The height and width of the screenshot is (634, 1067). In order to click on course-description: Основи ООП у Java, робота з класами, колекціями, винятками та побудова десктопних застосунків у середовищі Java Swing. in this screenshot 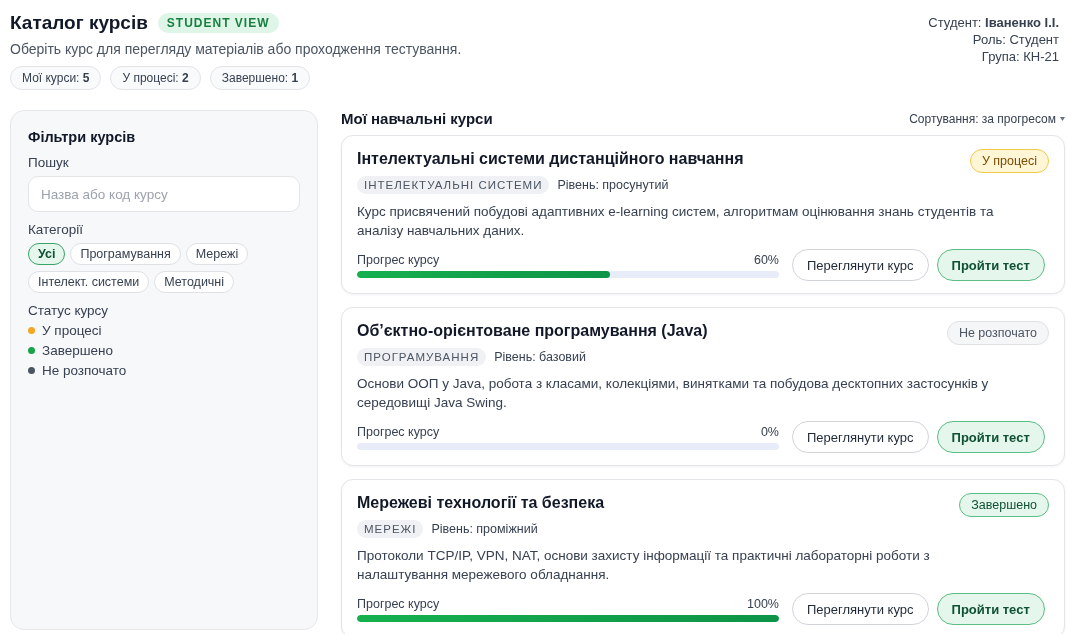, I will do `click(673, 393)`.